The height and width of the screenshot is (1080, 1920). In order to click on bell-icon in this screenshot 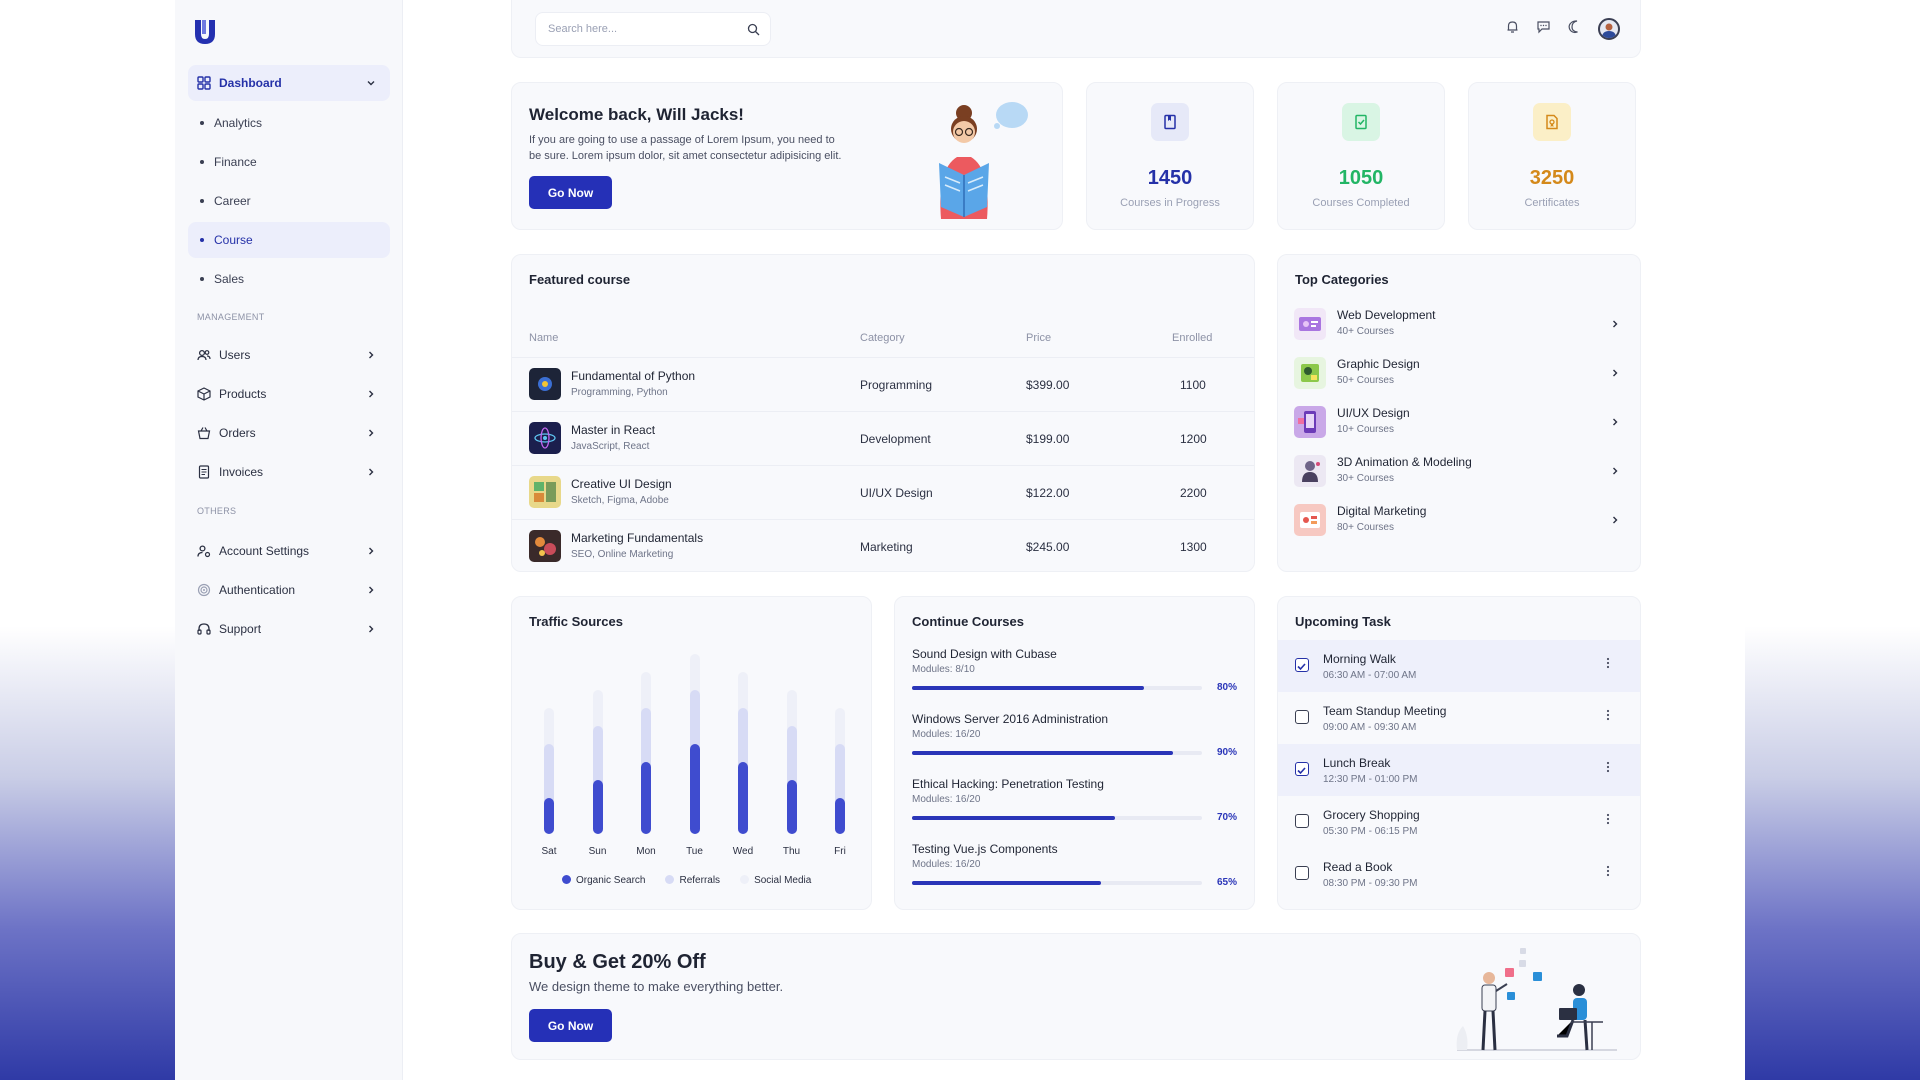, I will do `click(1512, 29)`.